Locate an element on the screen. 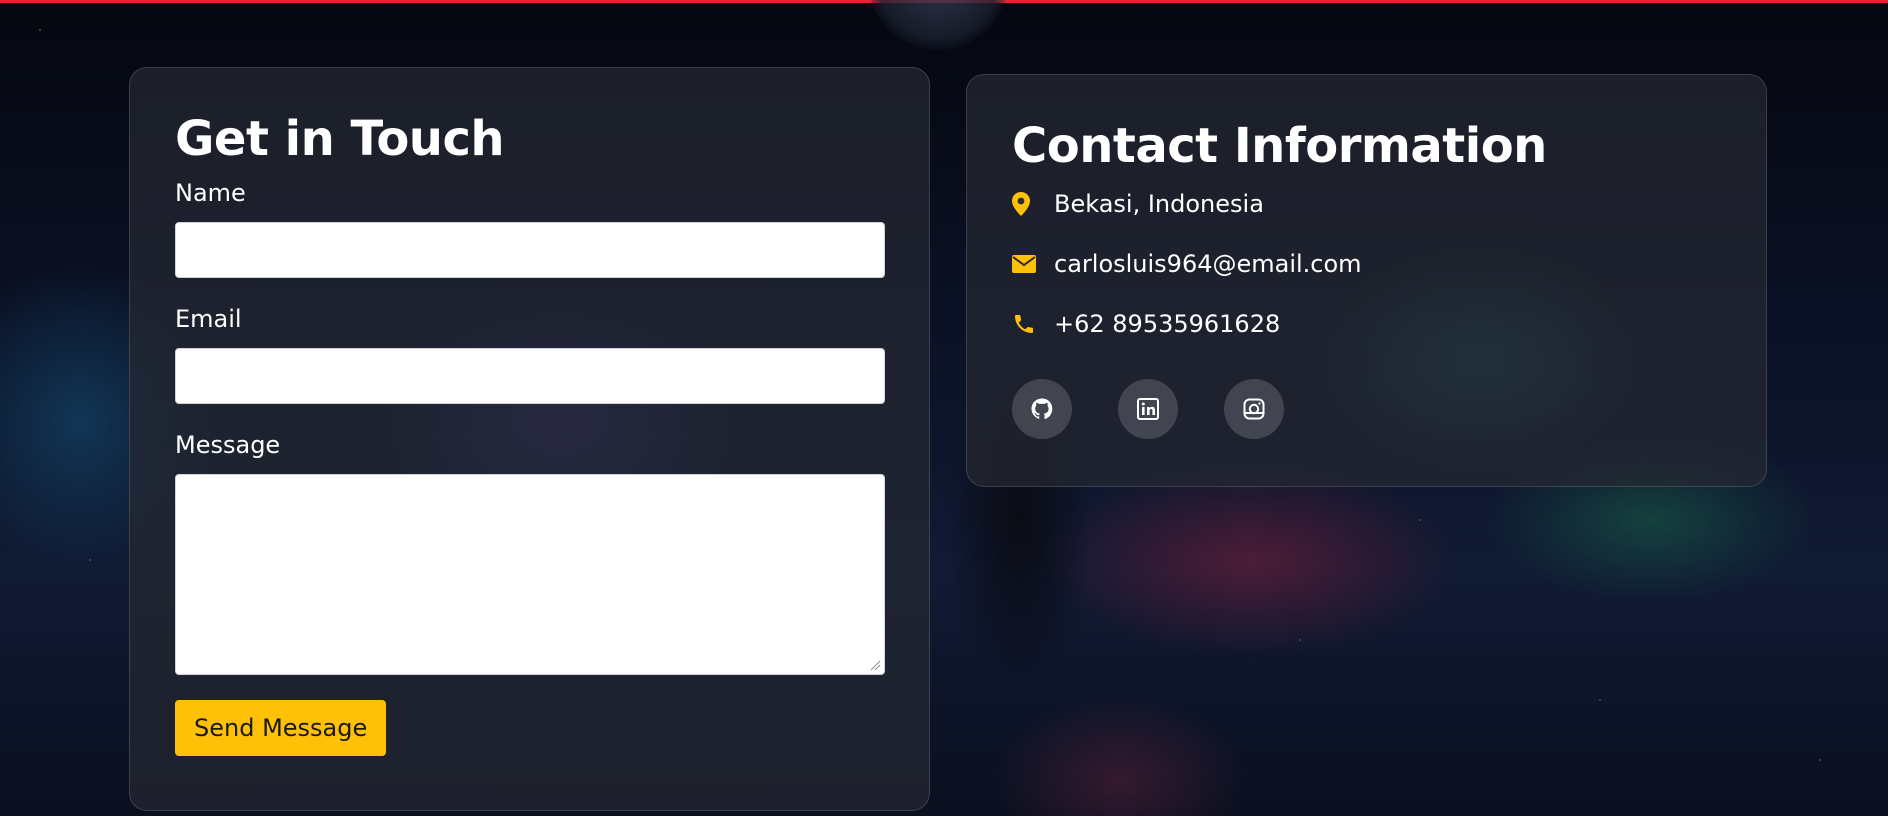 The width and height of the screenshot is (1888, 816). email-input is located at coordinates (530, 376).